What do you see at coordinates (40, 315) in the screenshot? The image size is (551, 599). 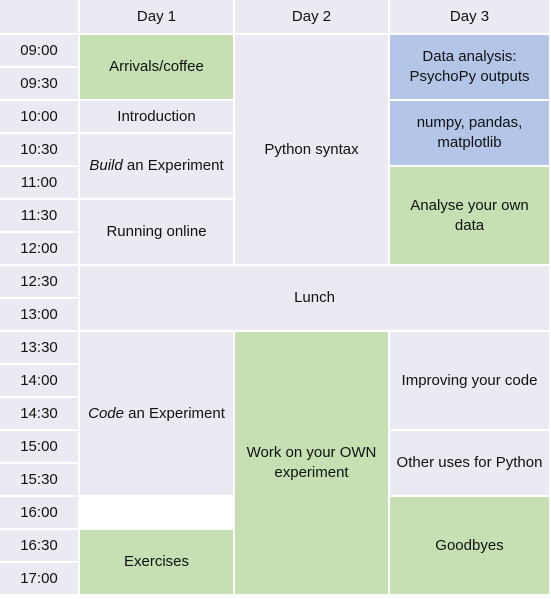 I see `time-label: 13:00` at bounding box center [40, 315].